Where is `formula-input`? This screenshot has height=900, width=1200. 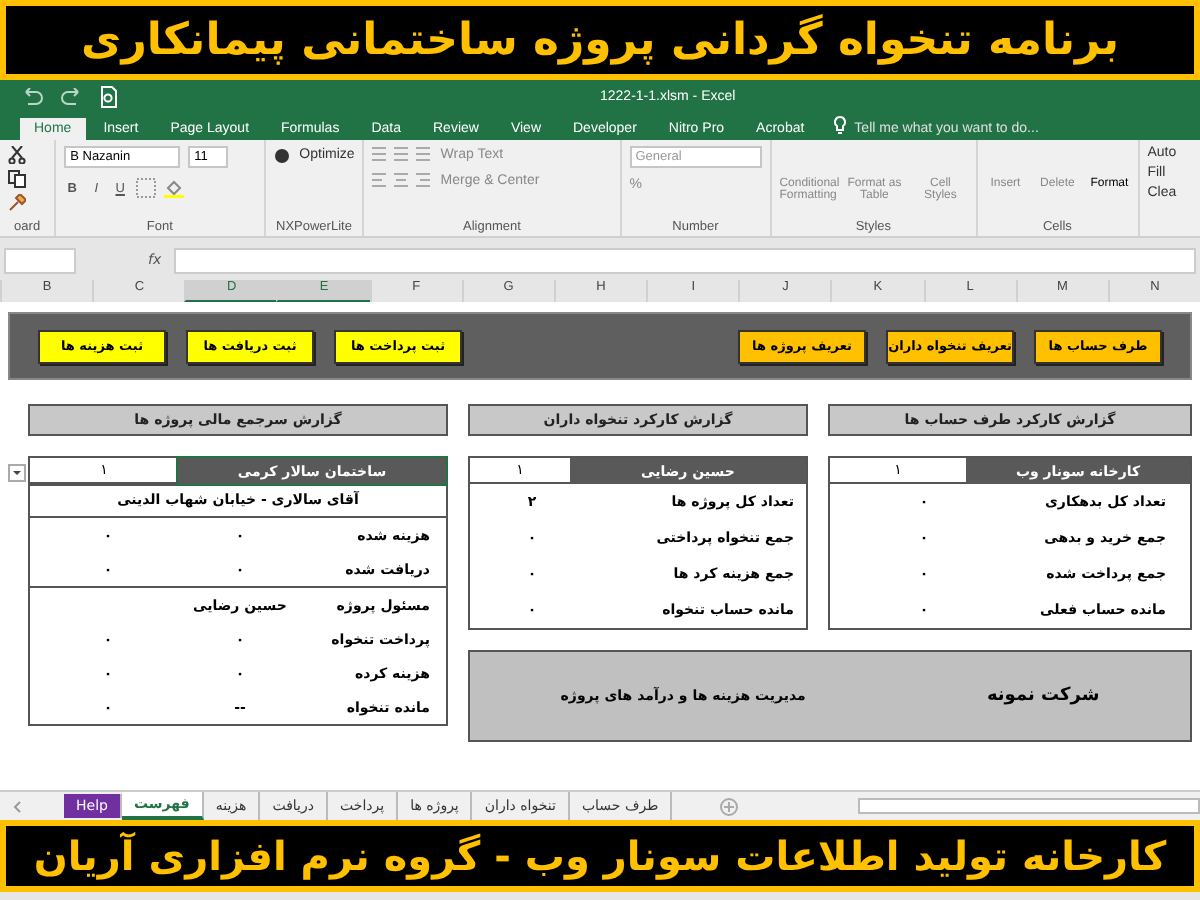
formula-input is located at coordinates (684, 260).